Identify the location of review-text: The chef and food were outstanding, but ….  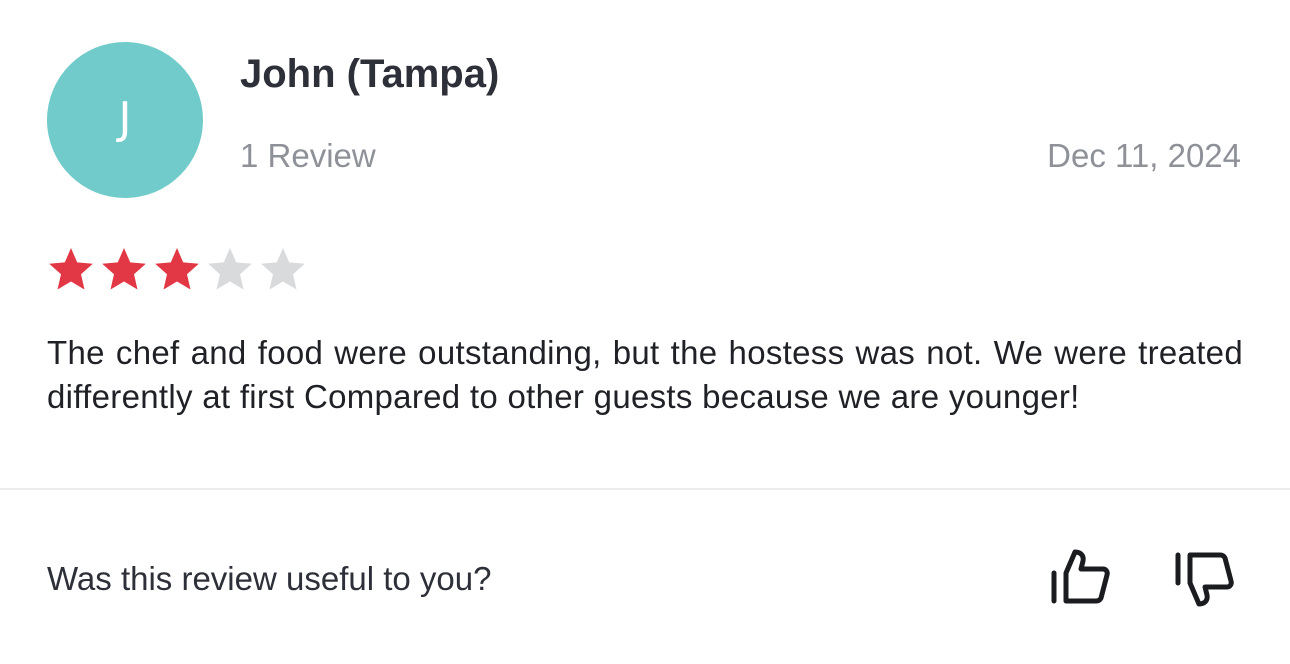
(645, 374).